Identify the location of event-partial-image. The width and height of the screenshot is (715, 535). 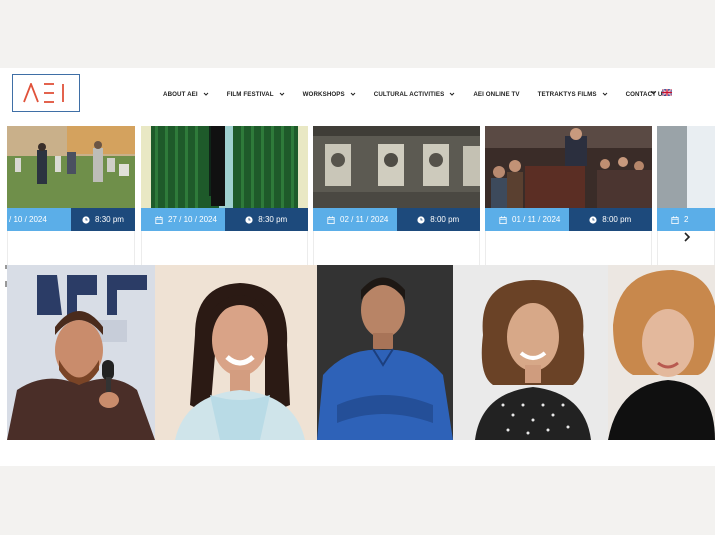
(686, 167).